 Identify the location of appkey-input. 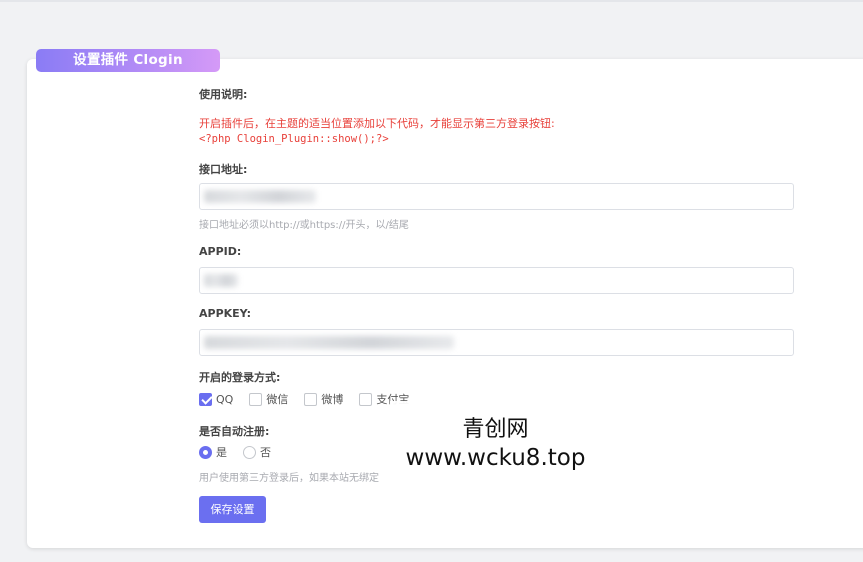
(496, 342).